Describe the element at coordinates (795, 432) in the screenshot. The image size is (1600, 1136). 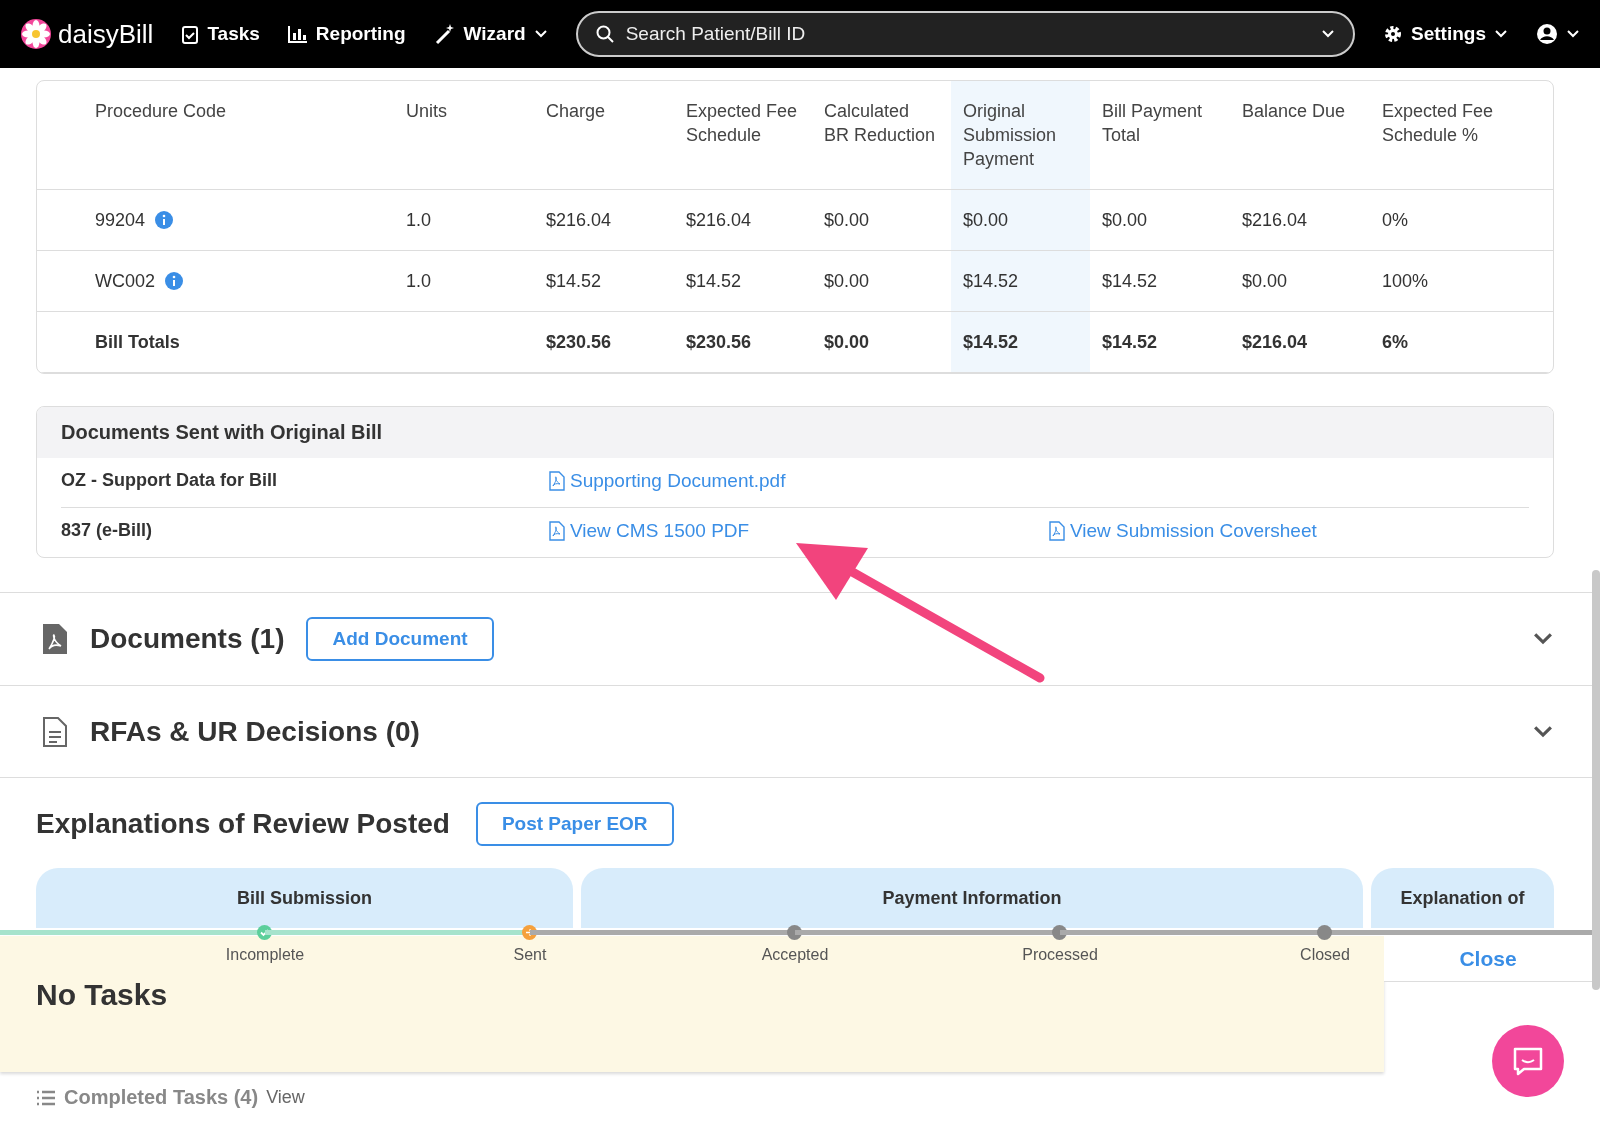
I see `card-title: Documents Sent with Original Bill` at that location.